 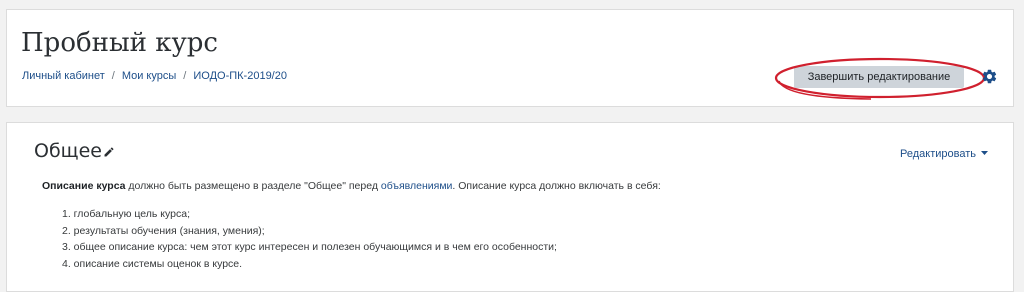 I want to click on page-title: Пробный курс, so click(x=119, y=43).